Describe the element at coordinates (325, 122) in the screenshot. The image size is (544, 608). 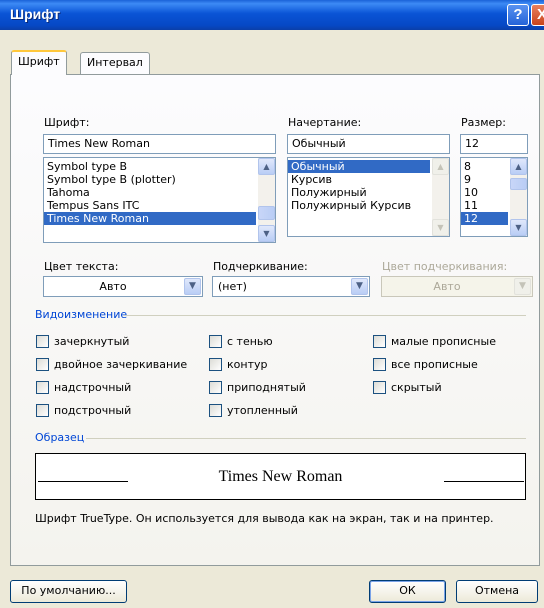
I see `style-label: Начертание:` at that location.